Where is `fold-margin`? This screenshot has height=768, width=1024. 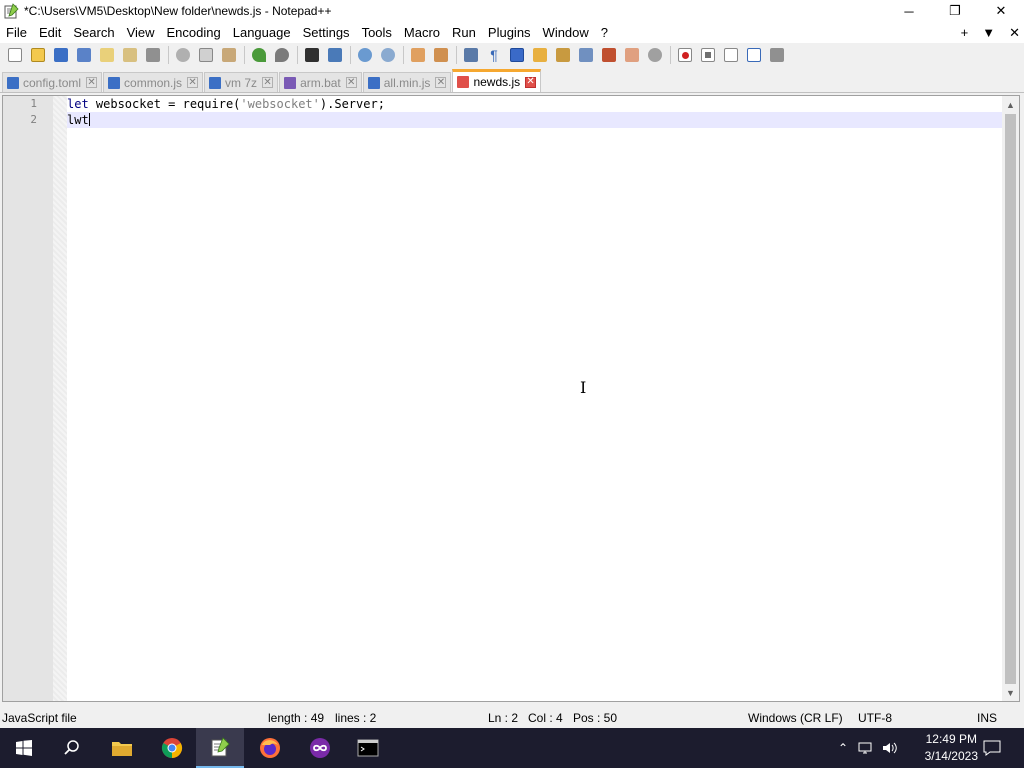 fold-margin is located at coordinates (60, 398).